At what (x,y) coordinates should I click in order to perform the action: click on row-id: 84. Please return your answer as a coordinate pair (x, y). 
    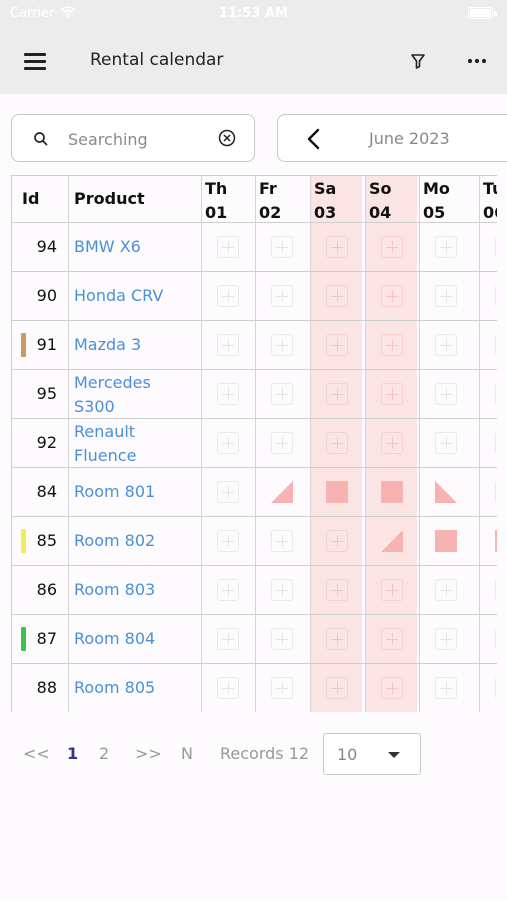
    Looking at the image, I should click on (46, 491).